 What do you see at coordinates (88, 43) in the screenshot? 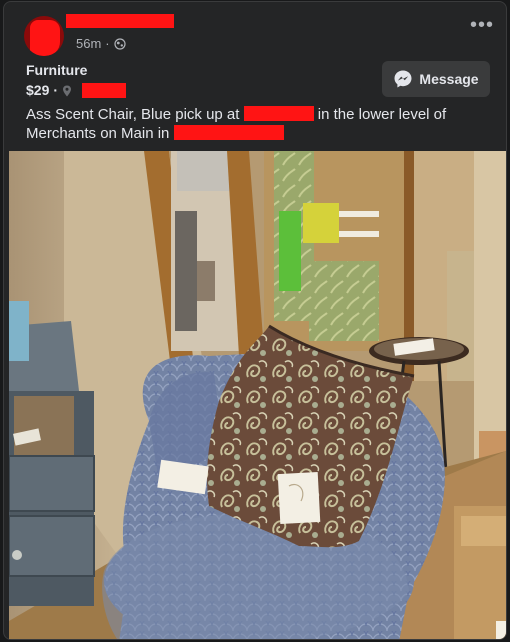
I see `post-timestamp: 56m` at bounding box center [88, 43].